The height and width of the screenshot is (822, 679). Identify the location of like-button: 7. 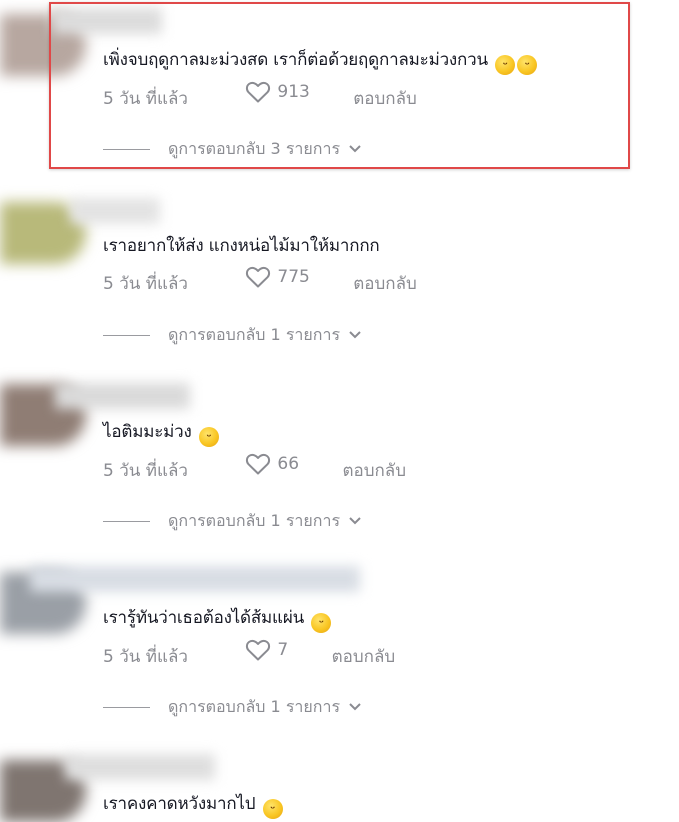
(266, 650).